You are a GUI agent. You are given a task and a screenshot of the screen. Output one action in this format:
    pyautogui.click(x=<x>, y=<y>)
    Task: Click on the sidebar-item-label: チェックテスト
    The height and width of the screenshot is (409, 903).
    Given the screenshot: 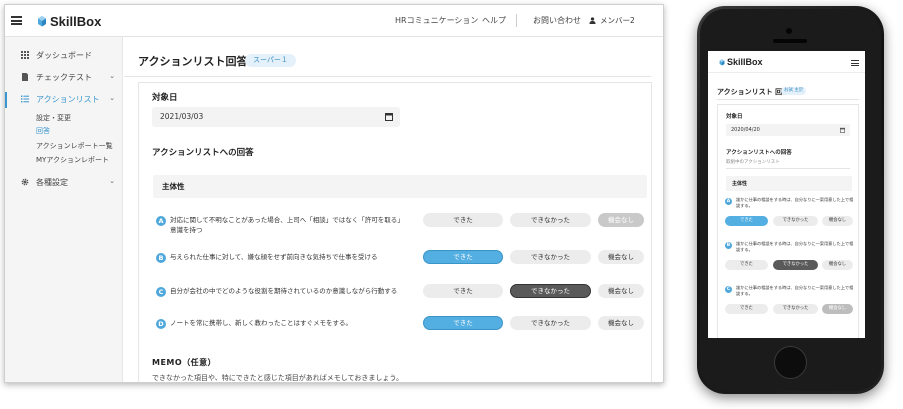 What is the action you would take?
    pyautogui.click(x=64, y=77)
    